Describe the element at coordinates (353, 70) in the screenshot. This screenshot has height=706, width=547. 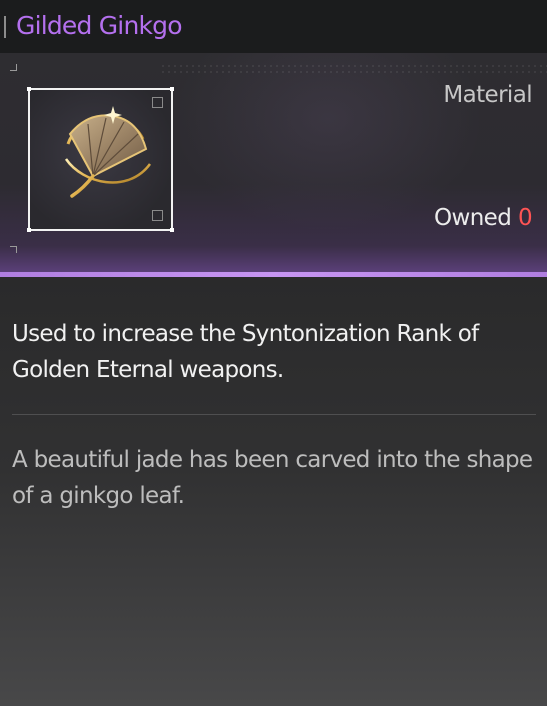
I see `banner-texture` at that location.